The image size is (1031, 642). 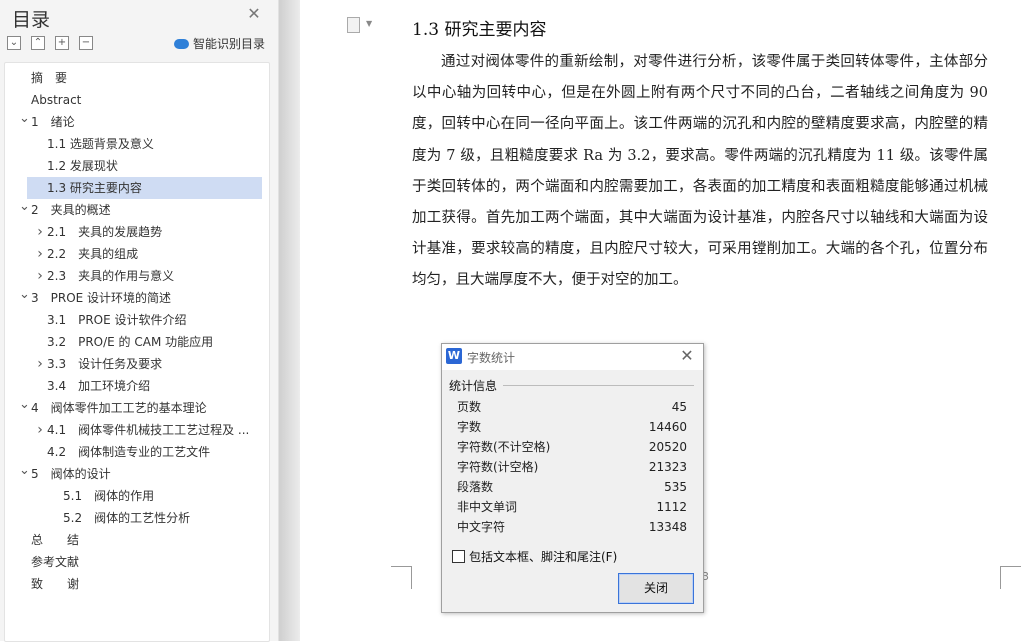 I want to click on cloud-icon, so click(x=181, y=43).